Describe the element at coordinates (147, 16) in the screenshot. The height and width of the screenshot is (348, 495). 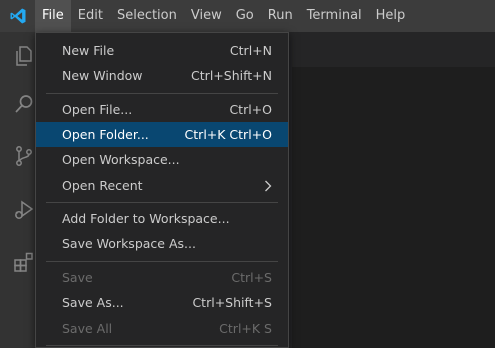
I see `menu-selection: Selection` at that location.